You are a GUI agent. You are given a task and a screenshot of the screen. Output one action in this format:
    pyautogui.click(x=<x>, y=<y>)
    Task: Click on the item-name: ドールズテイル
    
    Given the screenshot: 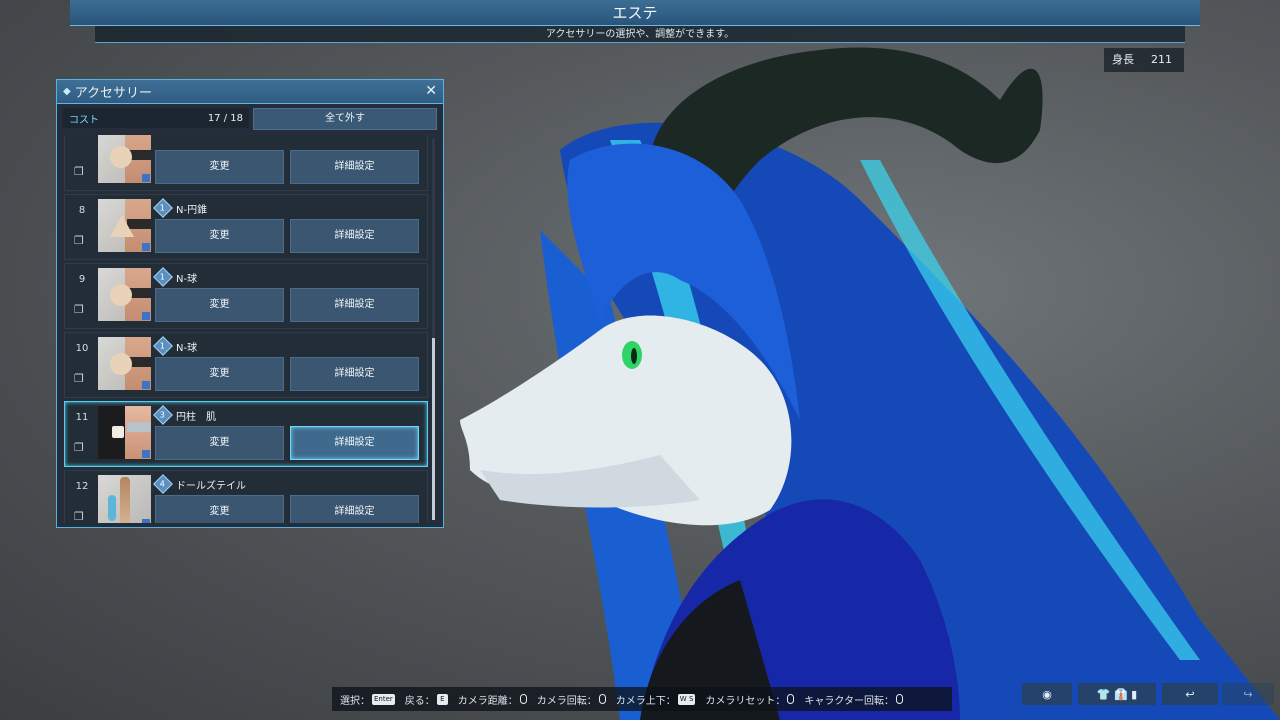 What is the action you would take?
    pyautogui.click(x=211, y=486)
    